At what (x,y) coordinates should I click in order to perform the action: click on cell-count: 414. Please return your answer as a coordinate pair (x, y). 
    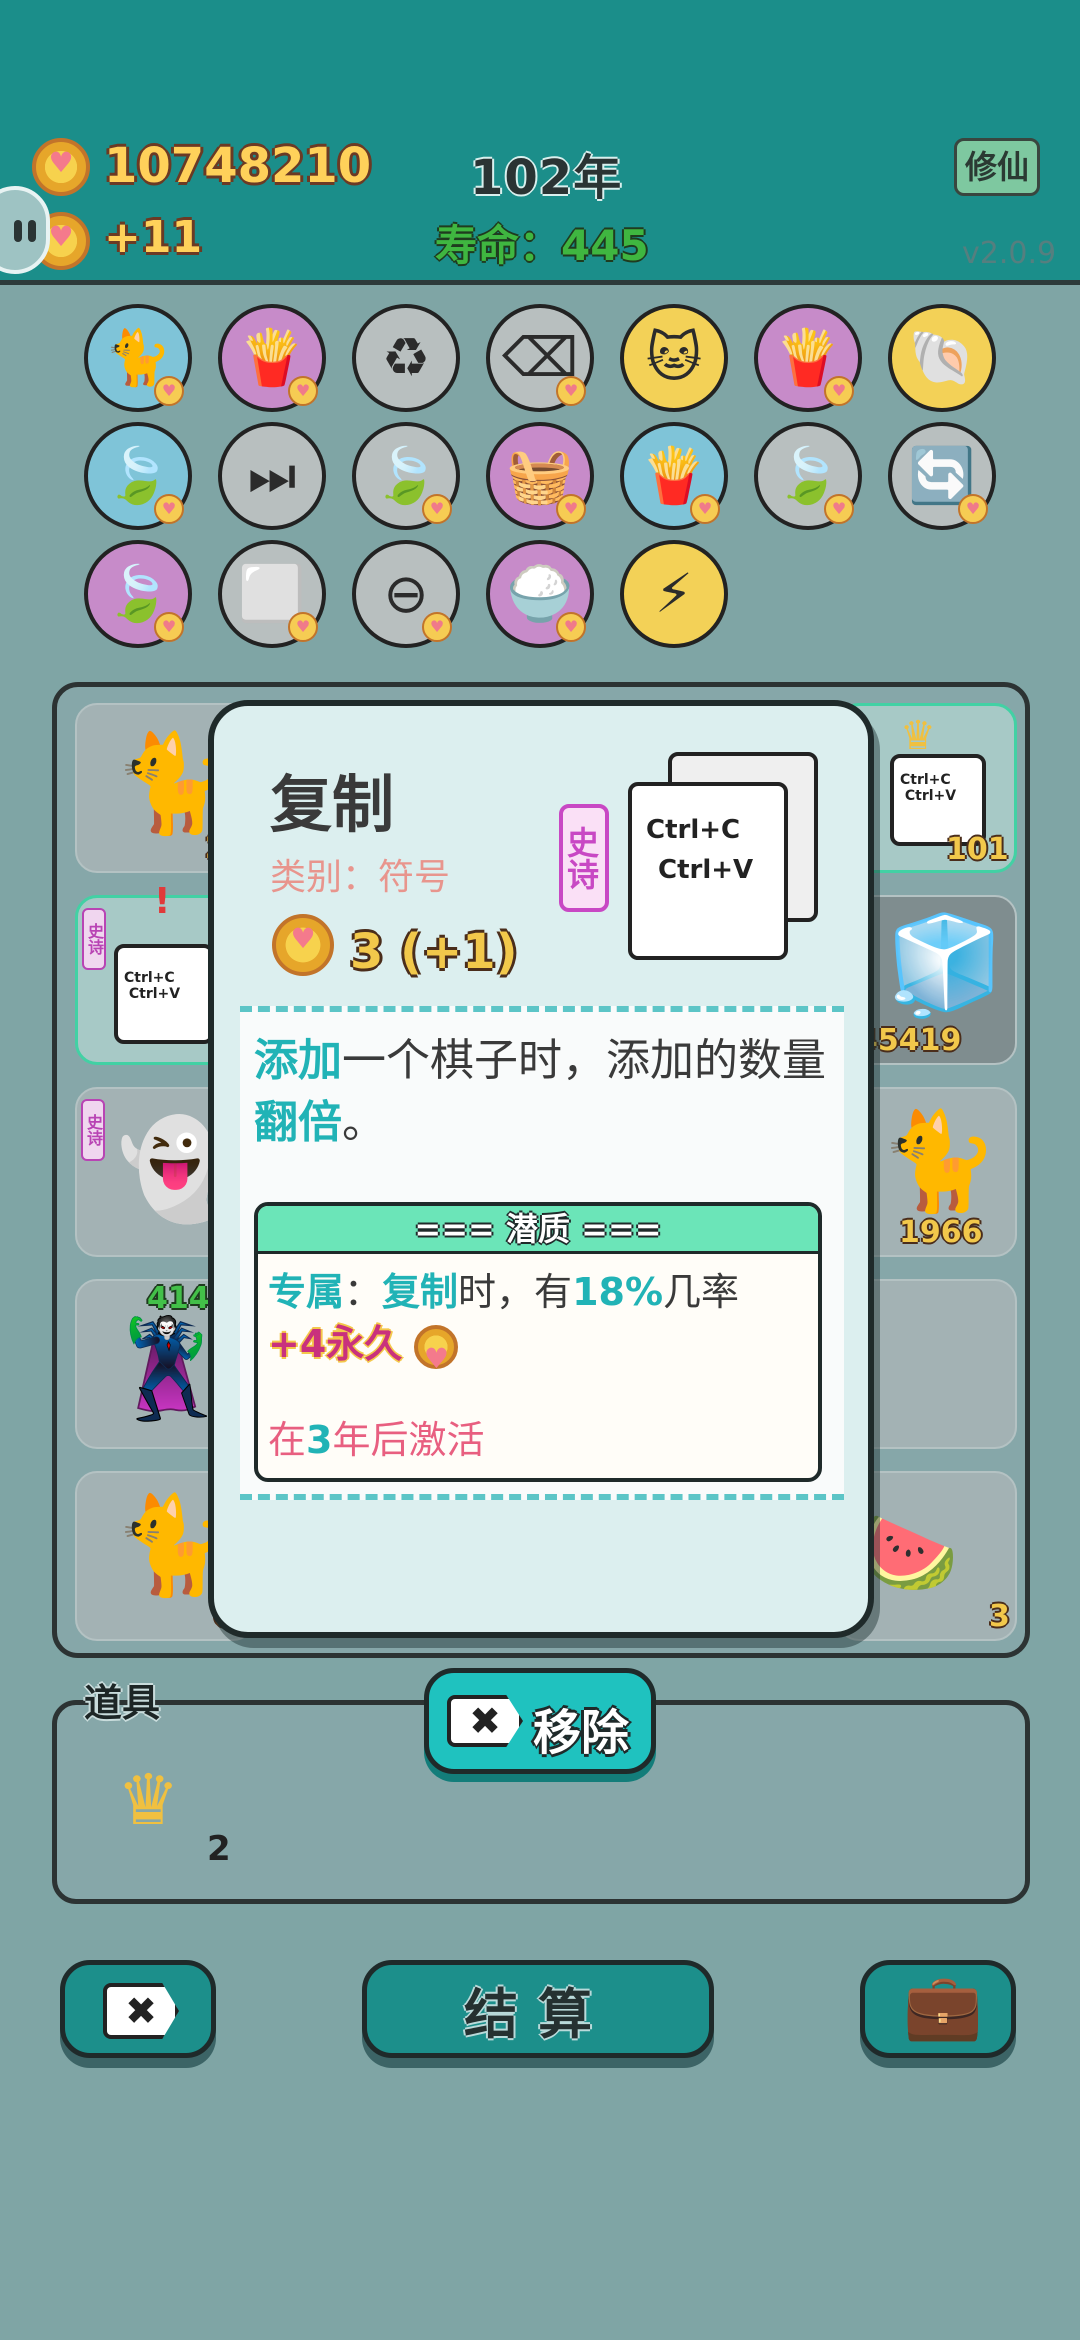
    Looking at the image, I should click on (178, 1298).